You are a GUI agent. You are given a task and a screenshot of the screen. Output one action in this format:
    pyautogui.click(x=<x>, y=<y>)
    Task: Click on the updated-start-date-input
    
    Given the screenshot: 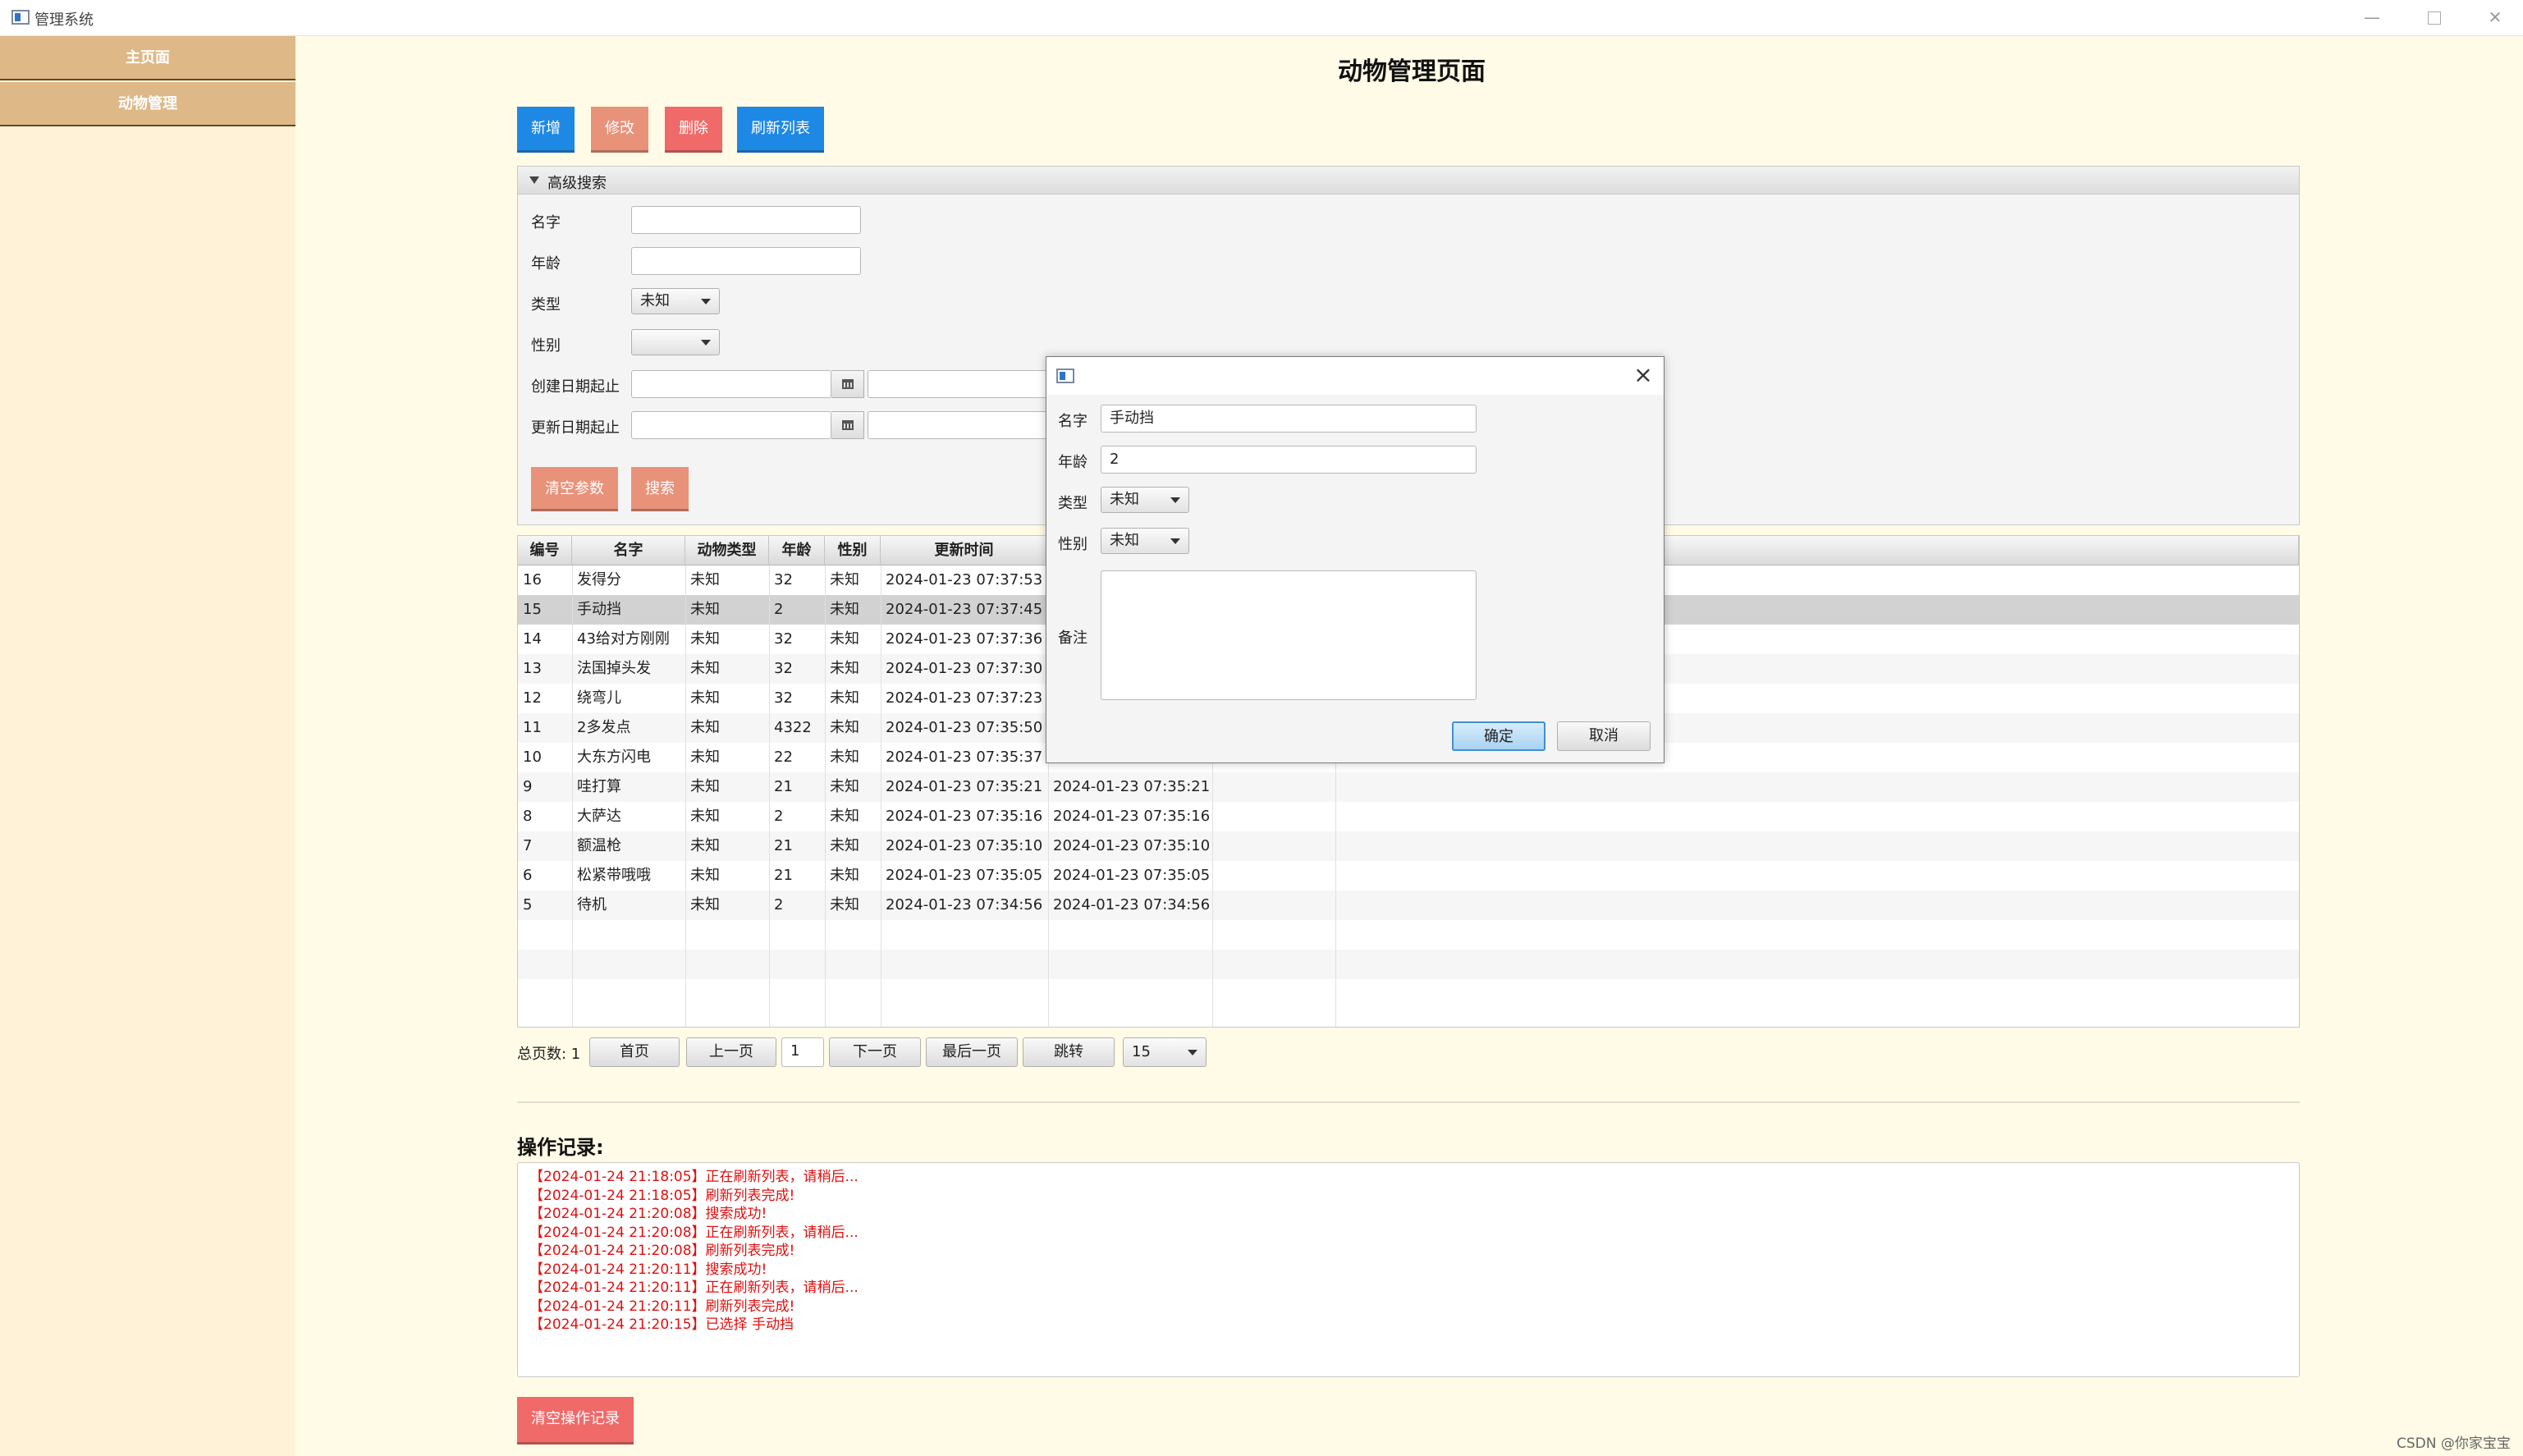 What is the action you would take?
    pyautogui.click(x=731, y=425)
    